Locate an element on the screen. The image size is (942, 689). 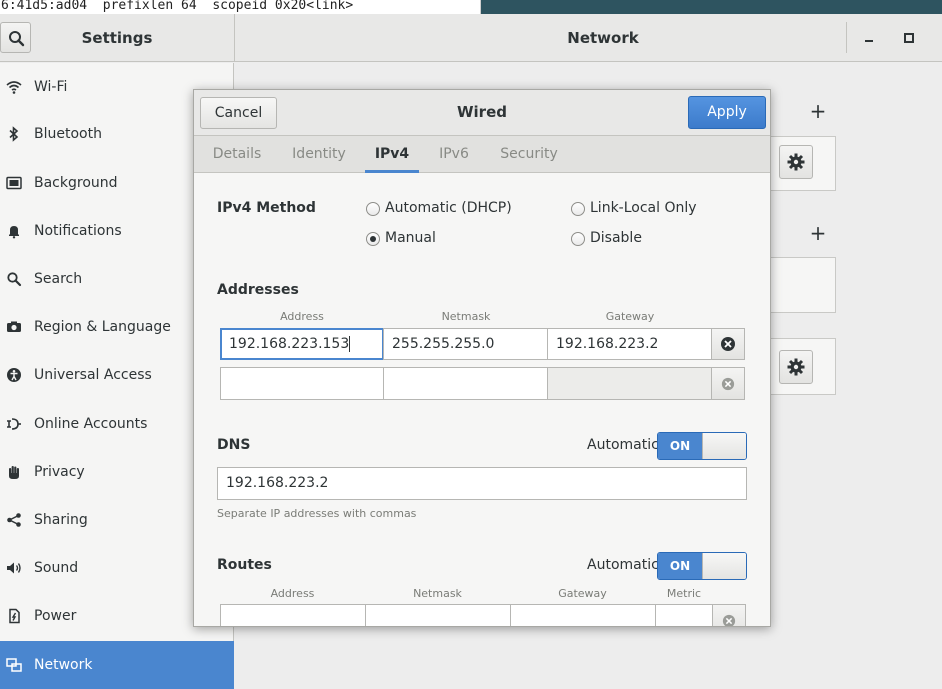
radio-label: Link-Local Only is located at coordinates (643, 208).